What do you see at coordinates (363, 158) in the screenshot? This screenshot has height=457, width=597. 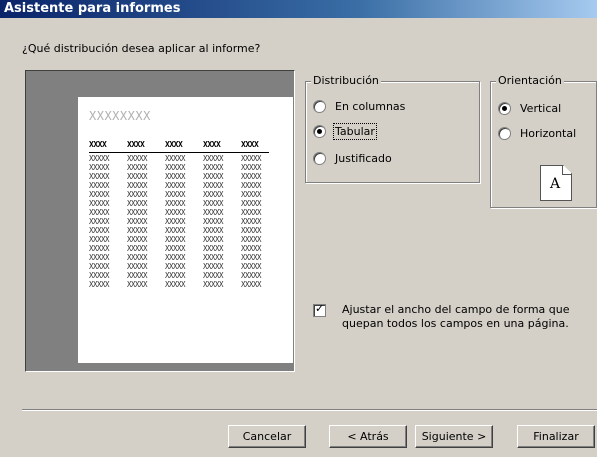 I see `radio-label: Justificado` at bounding box center [363, 158].